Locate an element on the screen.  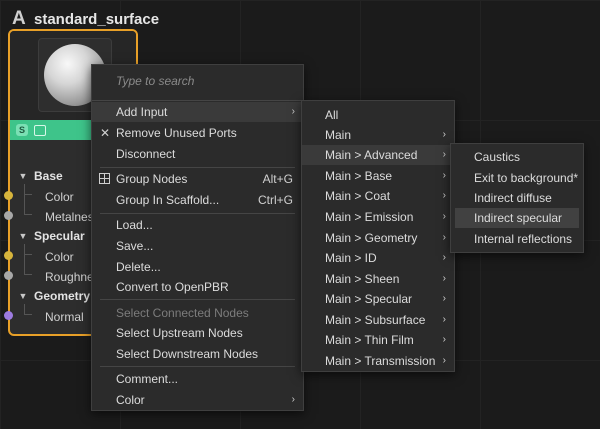
group-label: Geometry is located at coordinates (62, 296).